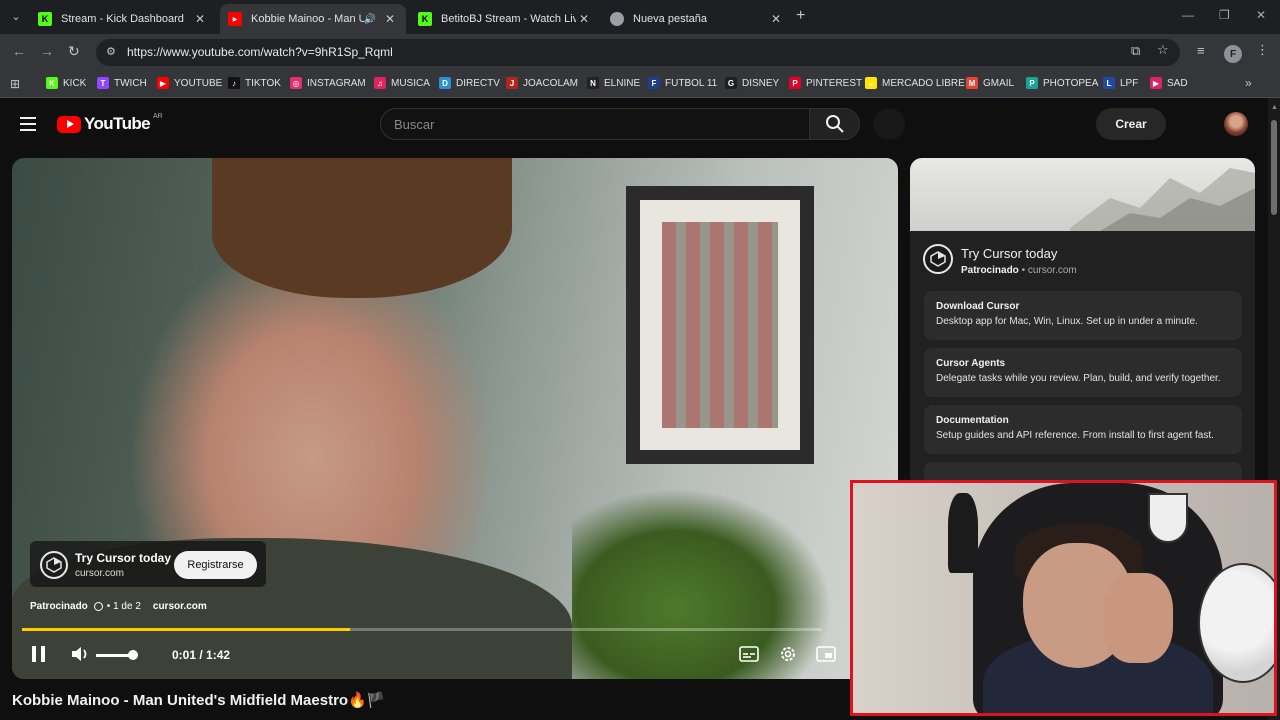 Image resolution: width=1280 pixels, height=720 pixels. Describe the element at coordinates (123, 19) in the screenshot. I see `tab-kick-dashboard: K Stream - Kick Dashboard ✕` at that location.